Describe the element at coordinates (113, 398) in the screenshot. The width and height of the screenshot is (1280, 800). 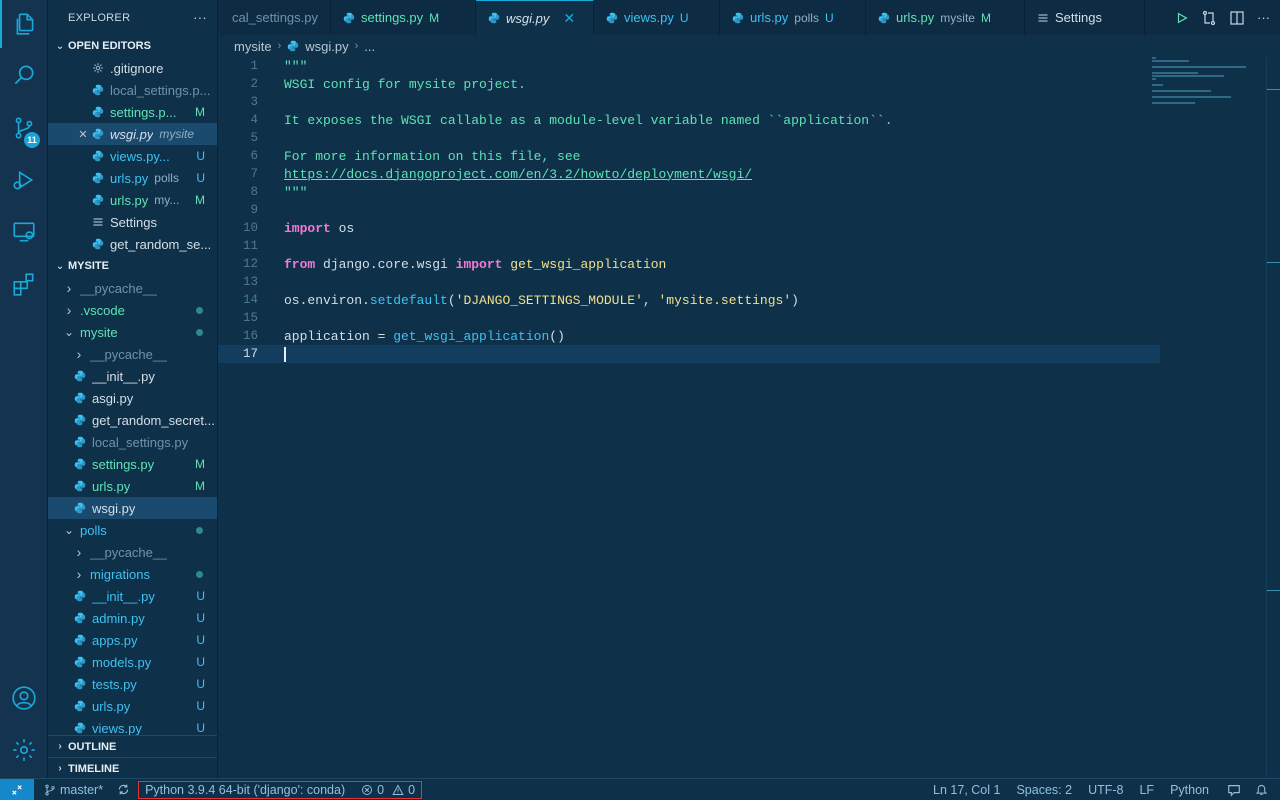
I see `file-name: asgi.py` at that location.